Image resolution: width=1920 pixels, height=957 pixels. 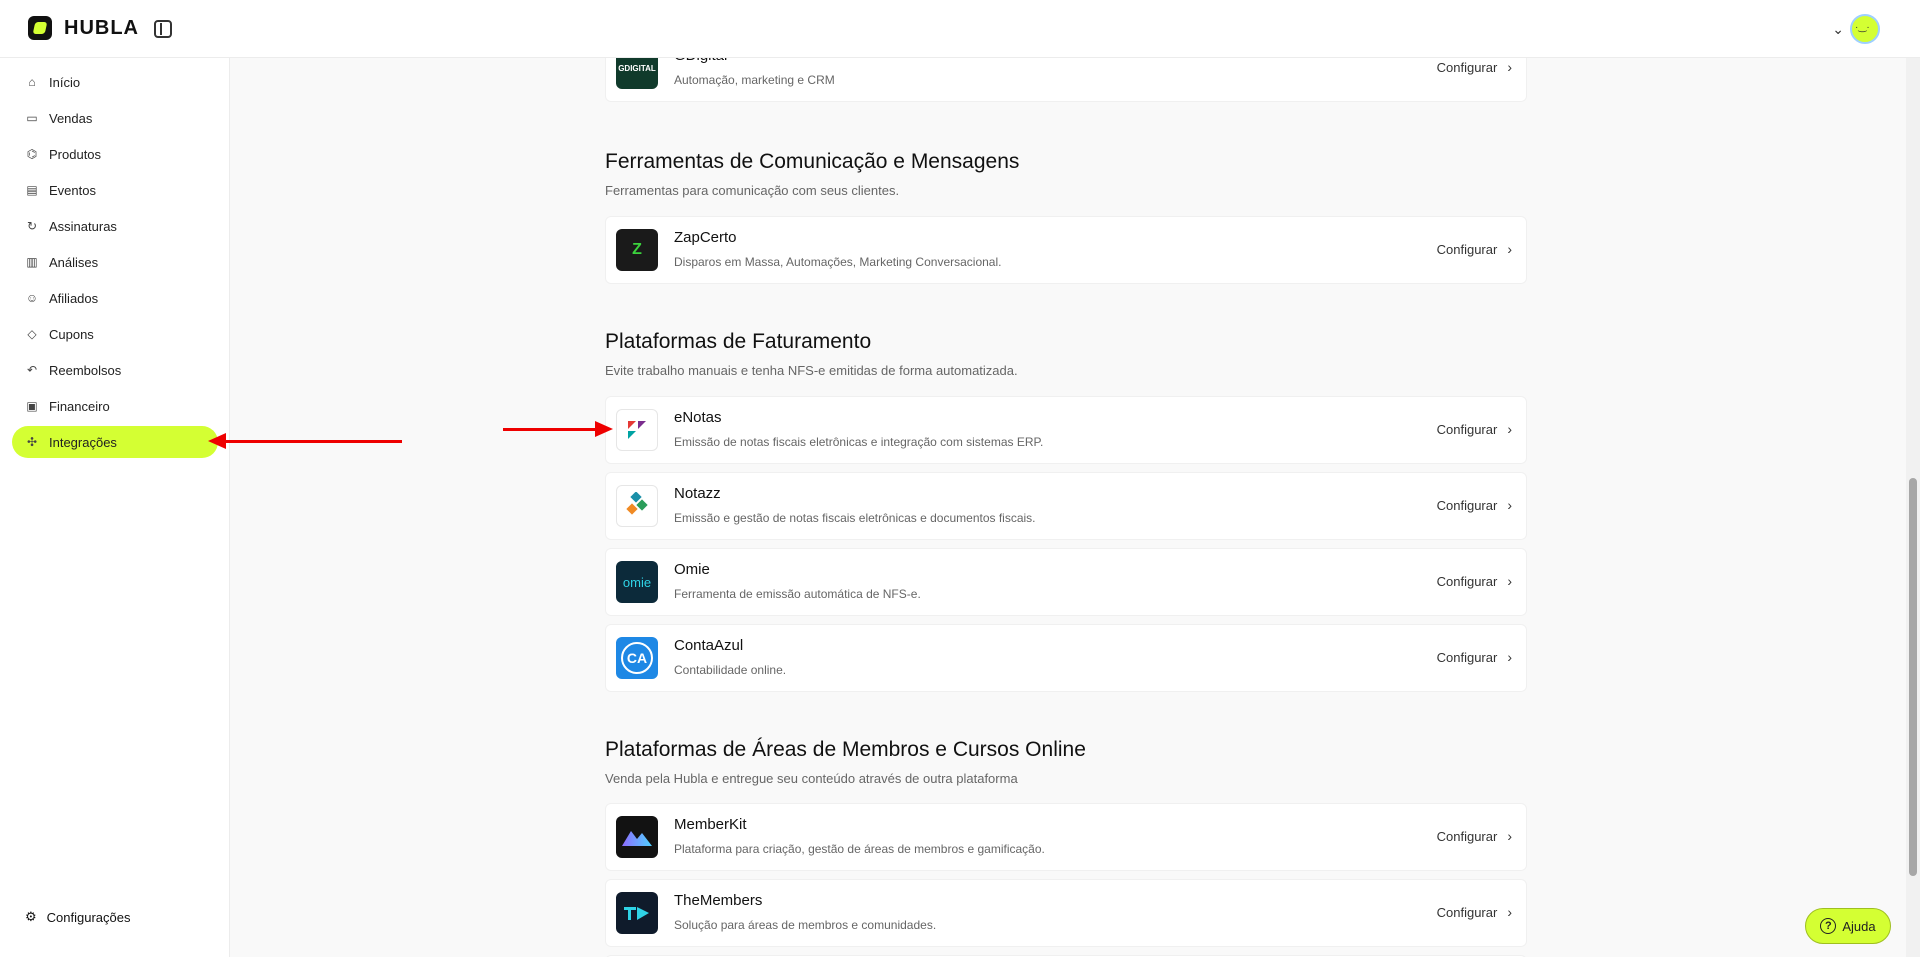 I want to click on sidebar-item-analises: ▥ Análises, so click(x=115, y=262).